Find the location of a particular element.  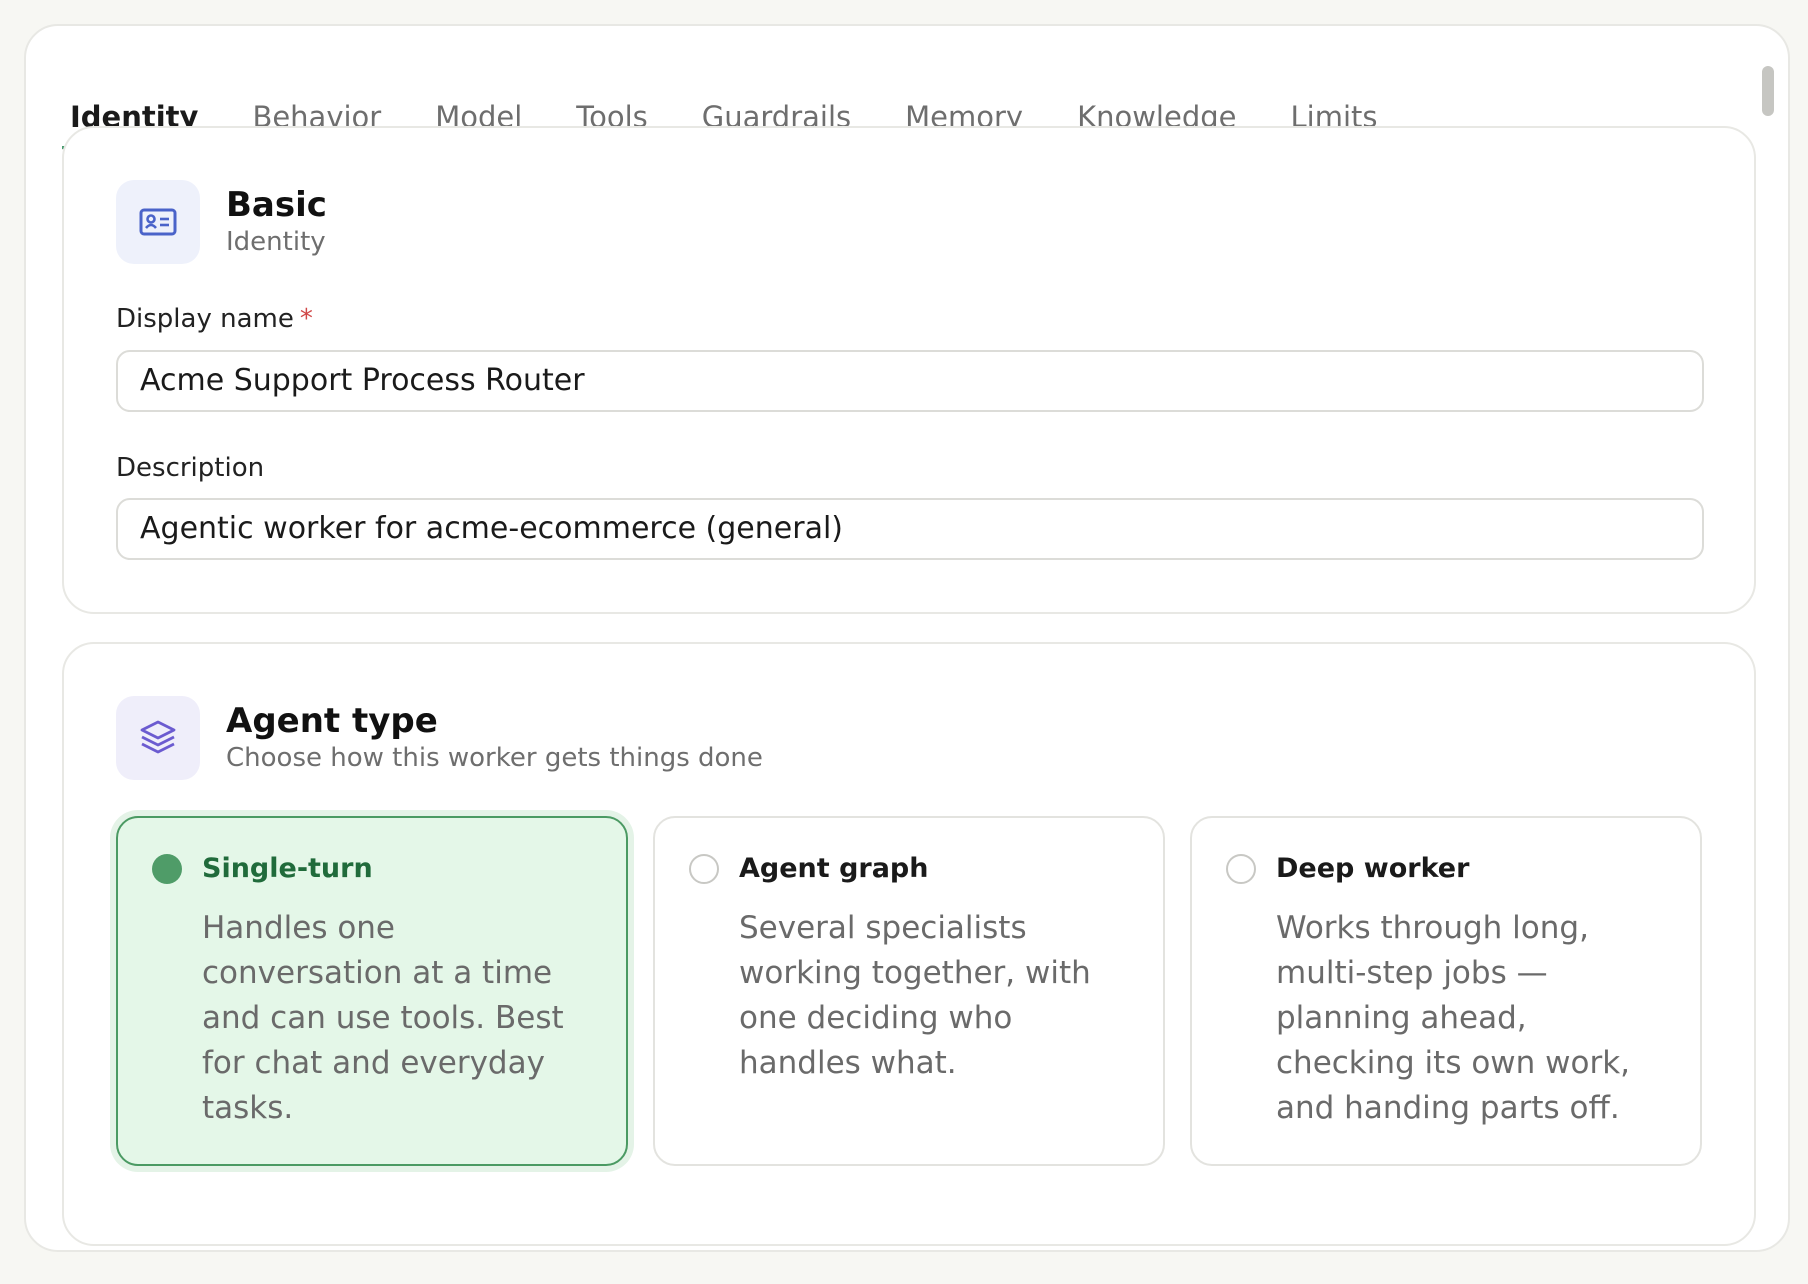

option-title: Single-turn is located at coordinates (287, 868).